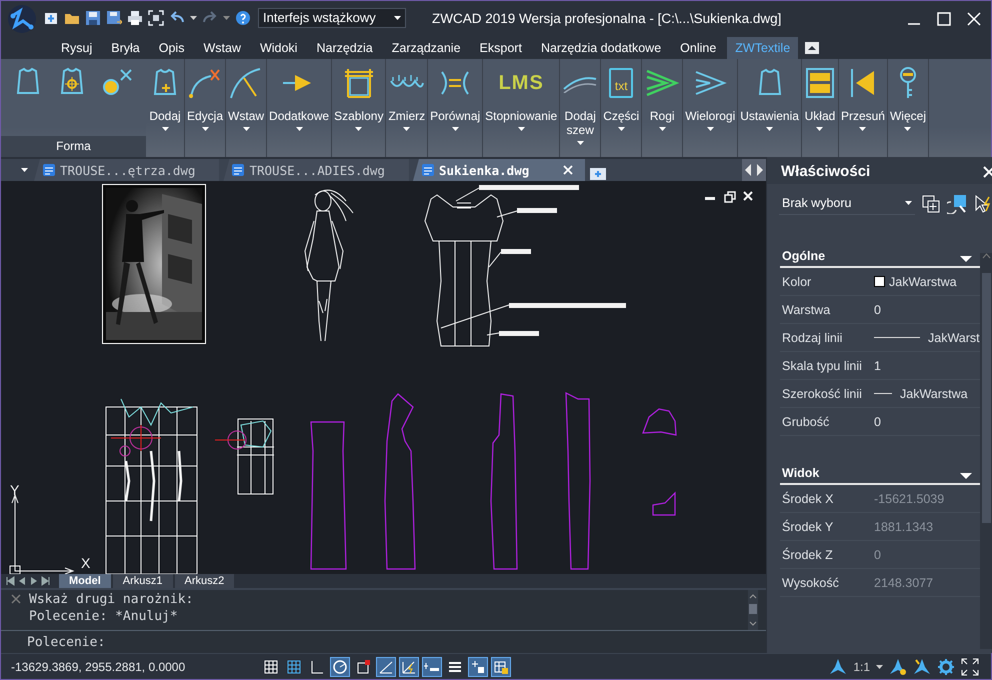 This screenshot has height=680, width=992. Describe the element at coordinates (93, 18) in the screenshot. I see `save-icon` at that location.